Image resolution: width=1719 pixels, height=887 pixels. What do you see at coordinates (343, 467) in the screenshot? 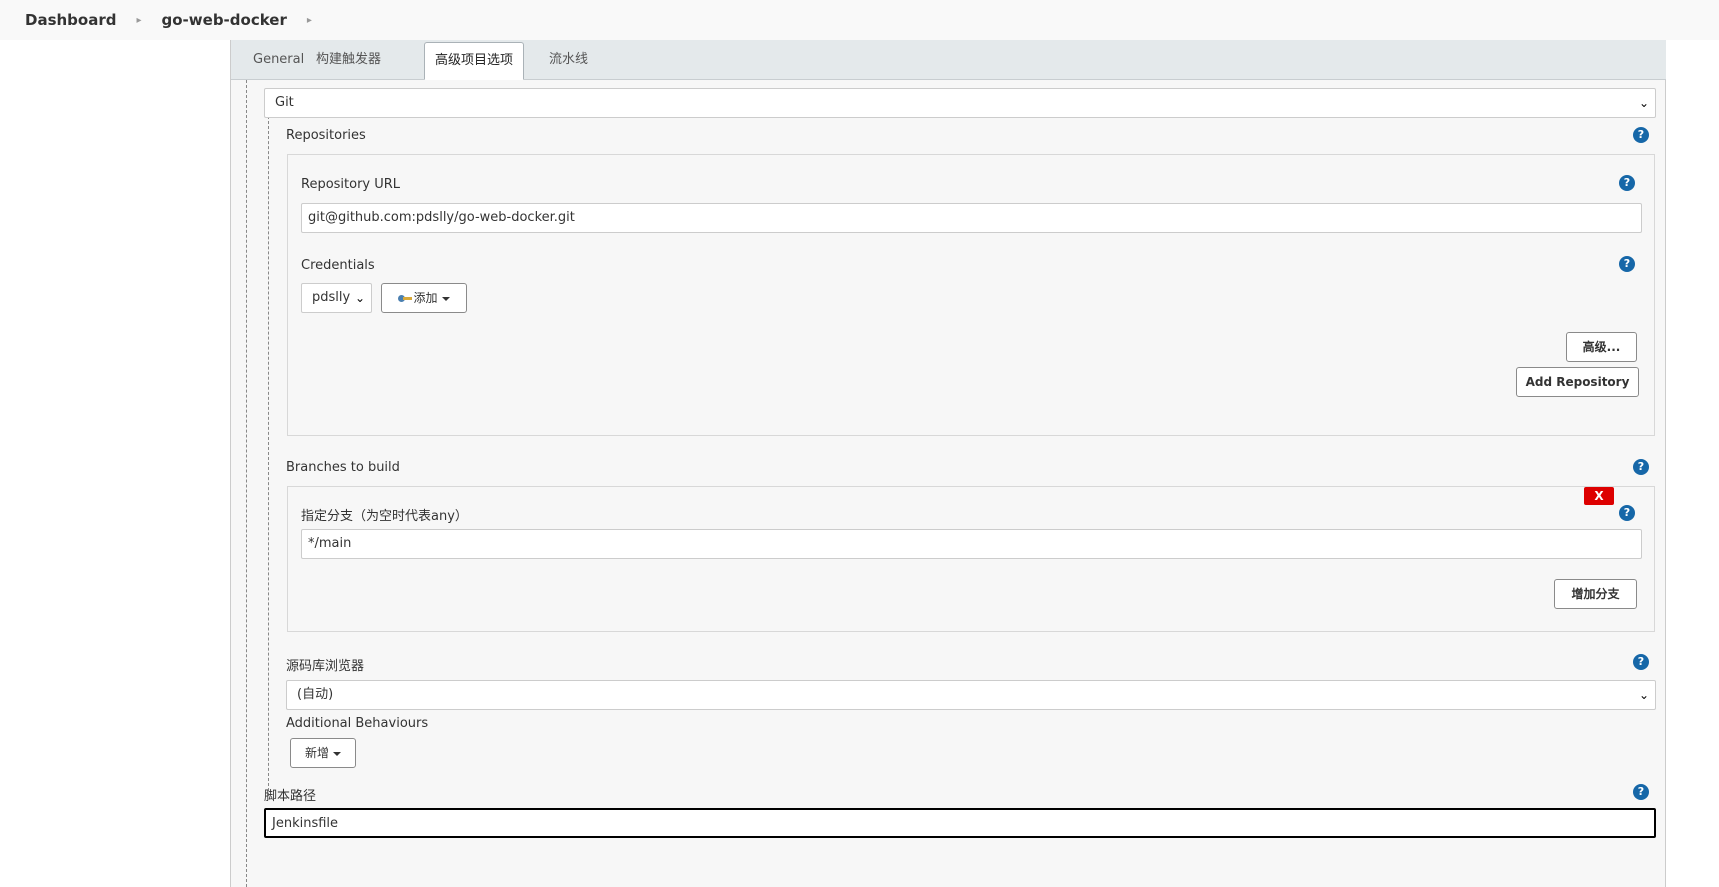
I see `branches-label: Branches to build` at bounding box center [343, 467].